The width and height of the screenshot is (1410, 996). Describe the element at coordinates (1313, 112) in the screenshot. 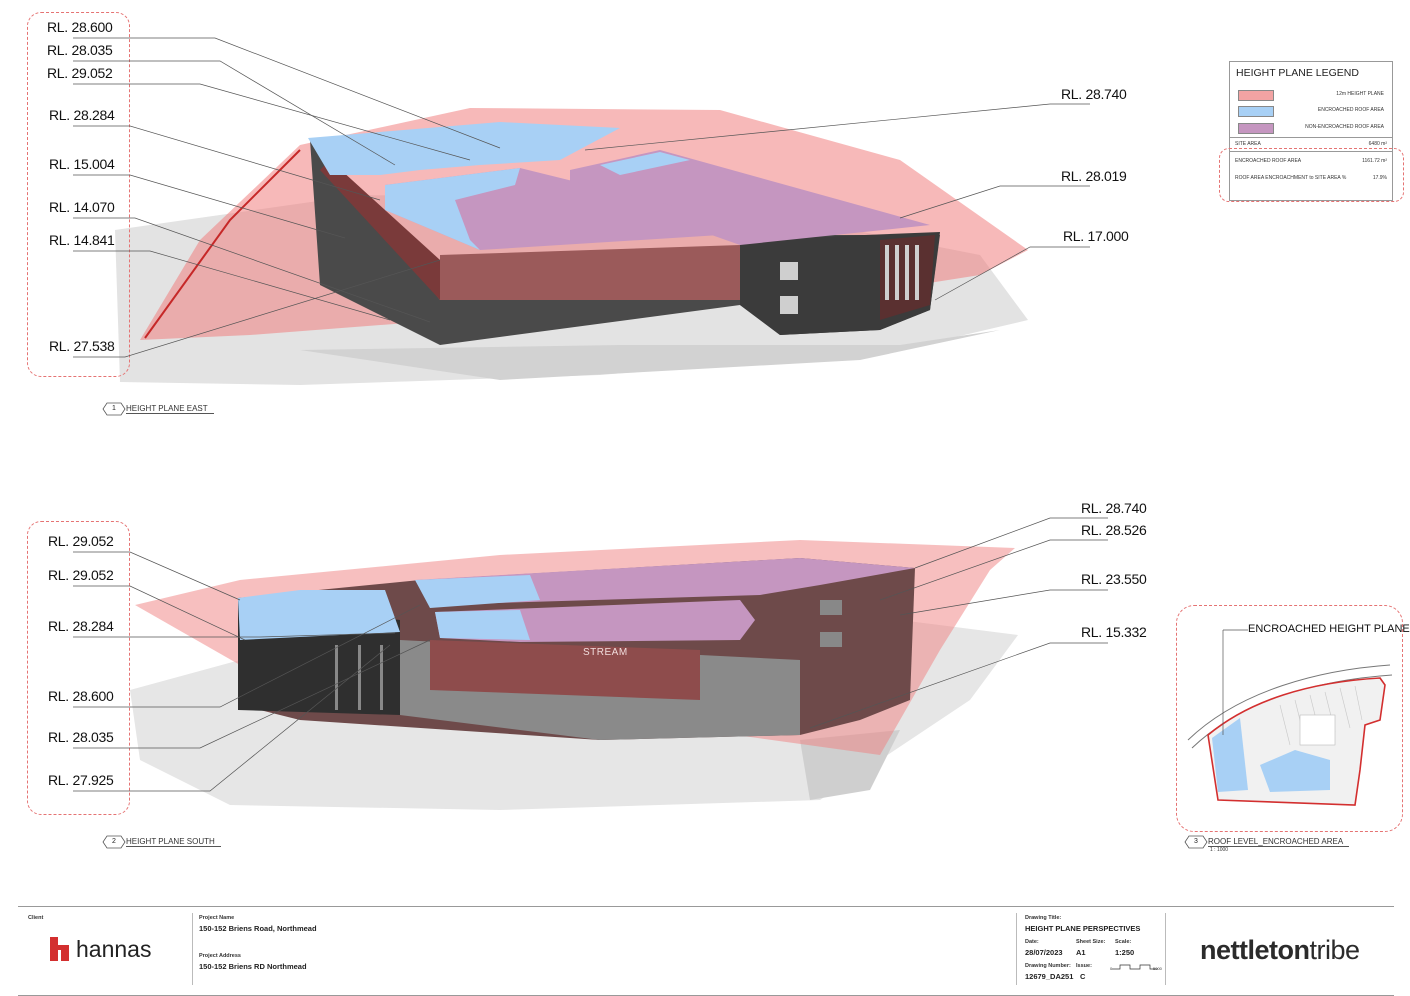

I see `legend-item: ENCROACHED ROOF AREA` at that location.